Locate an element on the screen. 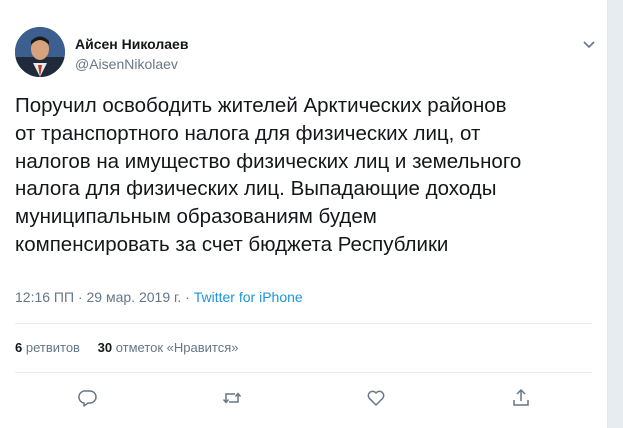 The height and width of the screenshot is (428, 623). avatar is located at coordinates (40, 52).